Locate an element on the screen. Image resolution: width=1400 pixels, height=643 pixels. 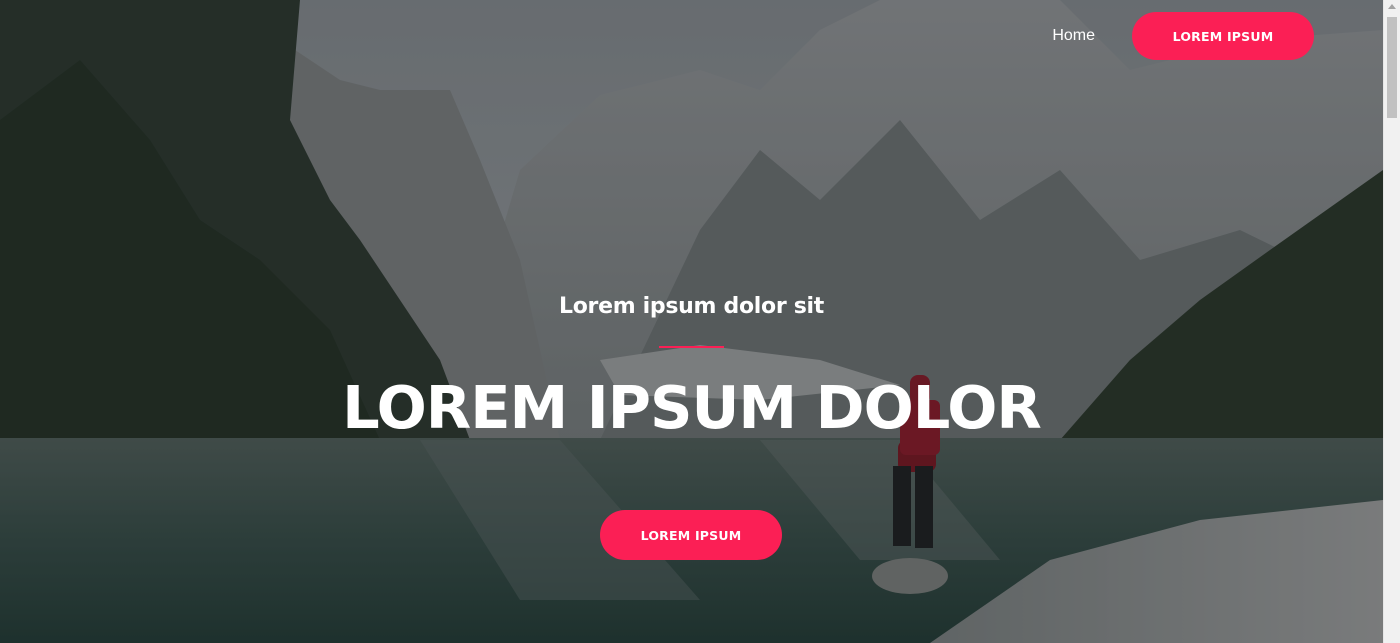
hero-divider is located at coordinates (691, 347).